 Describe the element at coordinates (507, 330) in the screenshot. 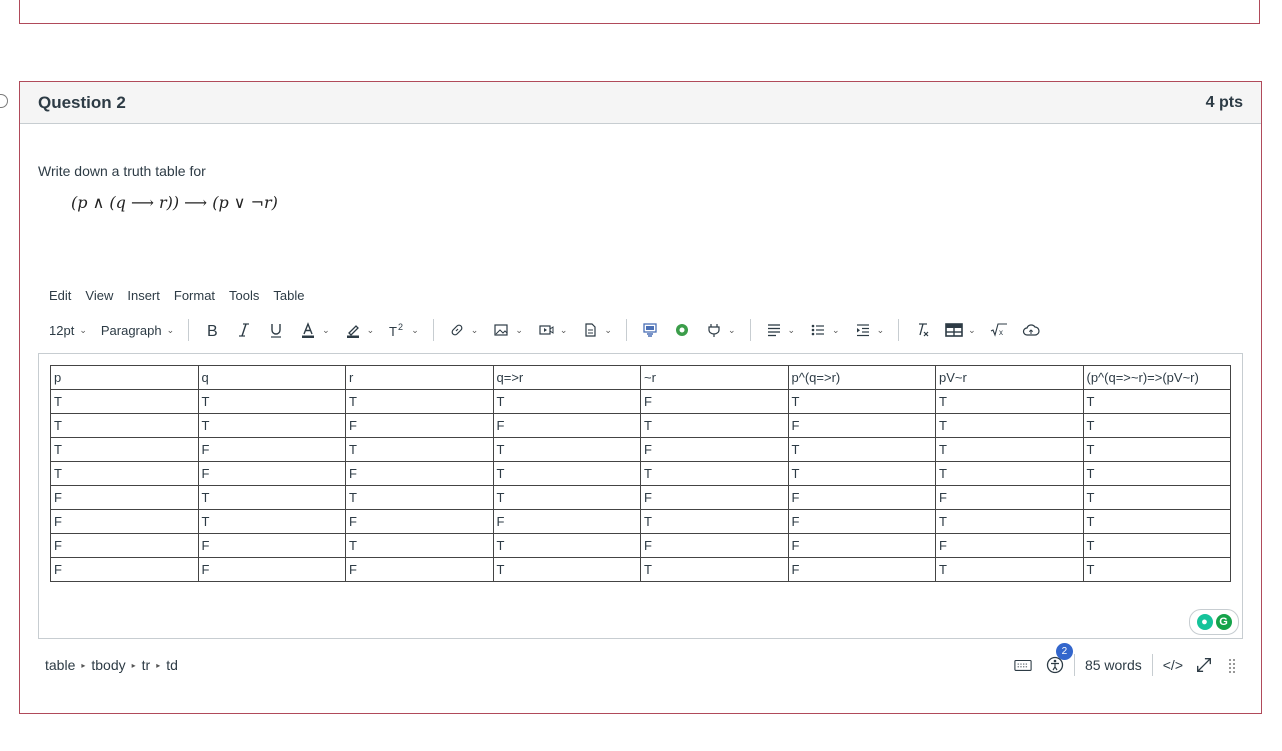

I see `image-button: ⌄` at that location.